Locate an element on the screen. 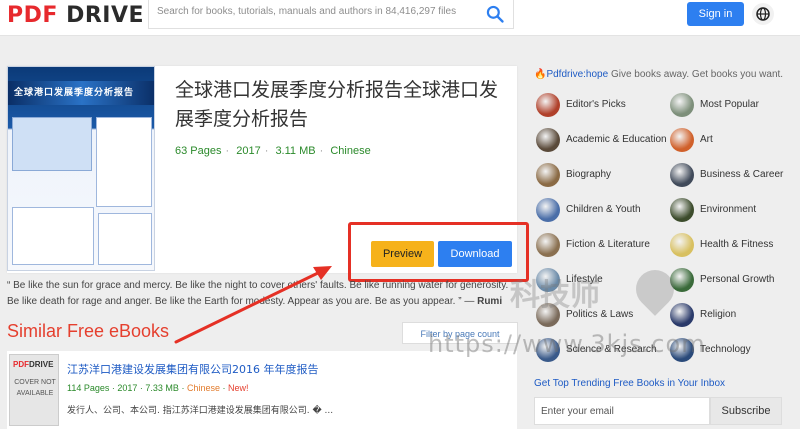 The width and height of the screenshot is (800, 429). category-label: Religion is located at coordinates (718, 314).